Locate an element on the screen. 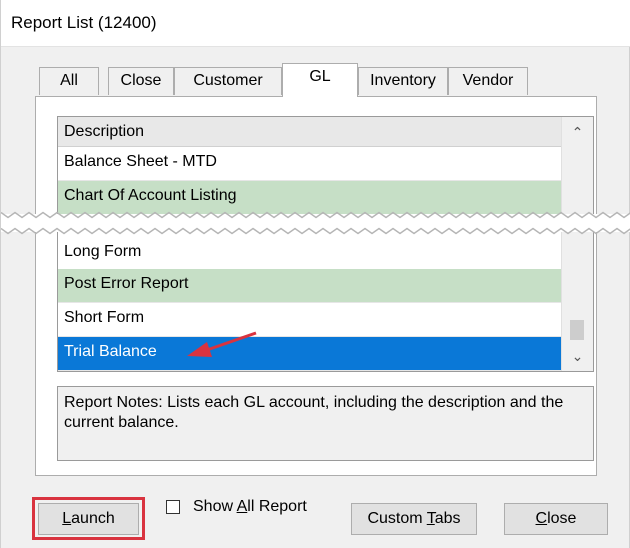 This screenshot has height=548, width=630. list-item-label: Balance Sheet - MTD is located at coordinates (140, 161).